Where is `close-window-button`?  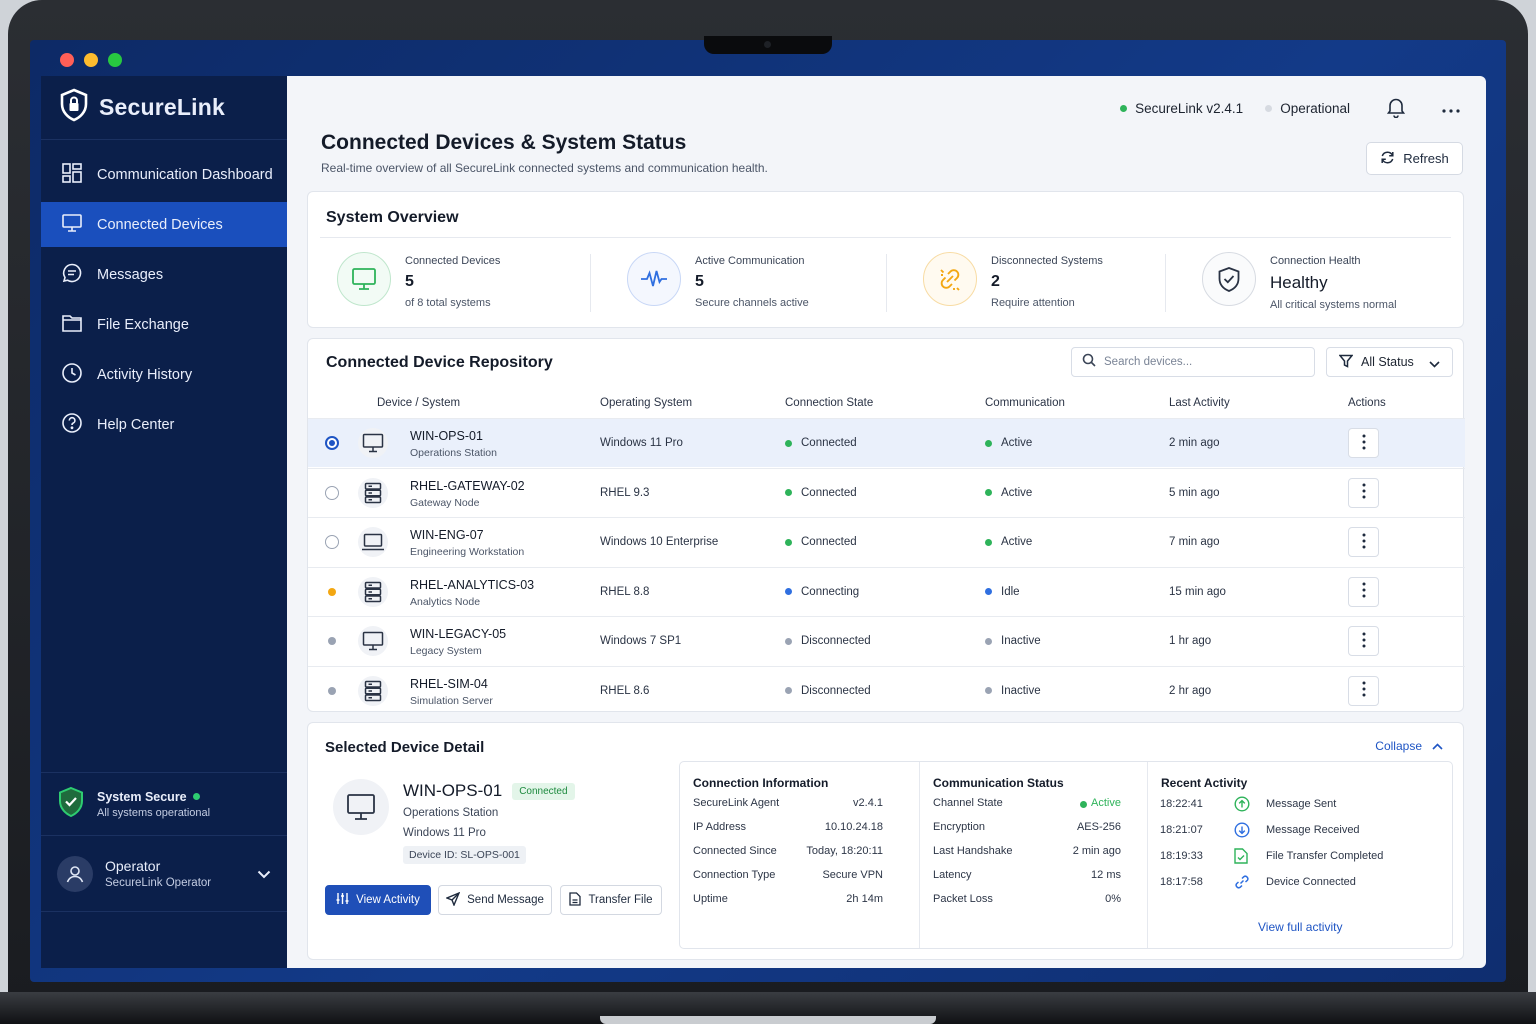 close-window-button is located at coordinates (67, 60).